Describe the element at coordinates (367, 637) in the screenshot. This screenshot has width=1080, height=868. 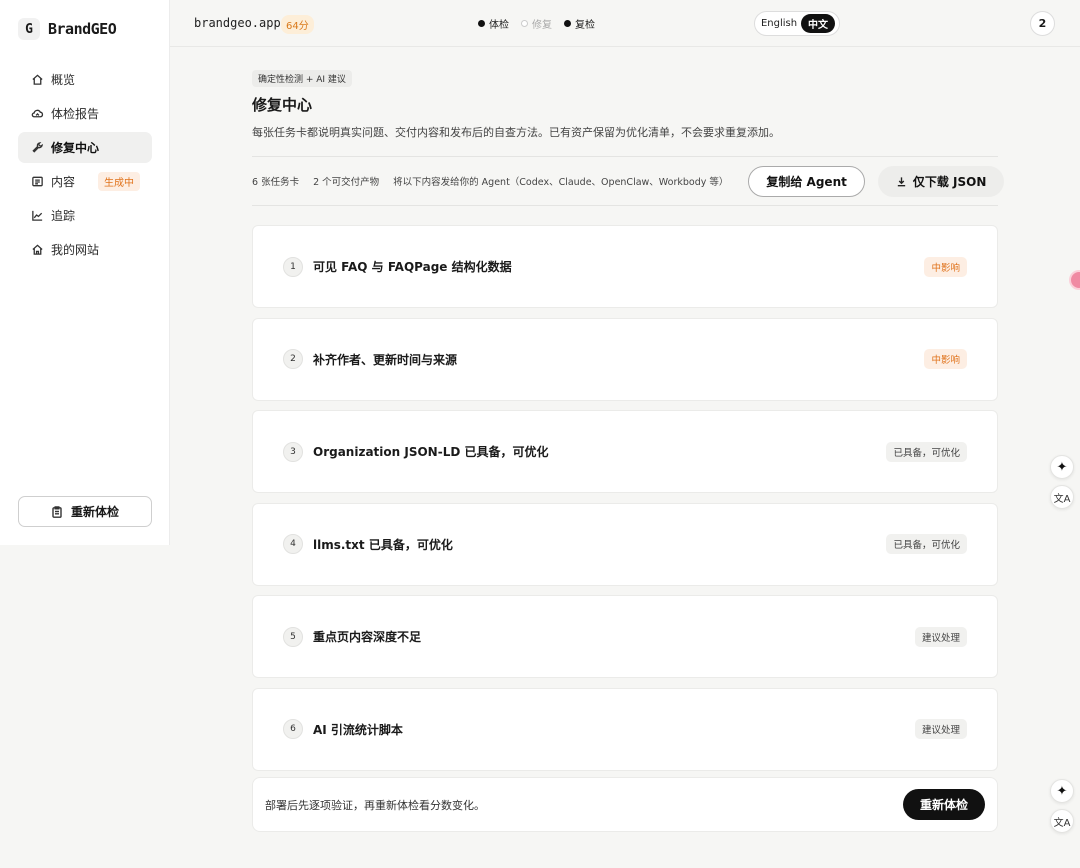
I see `task-title: 重点页内容深度不足` at that location.